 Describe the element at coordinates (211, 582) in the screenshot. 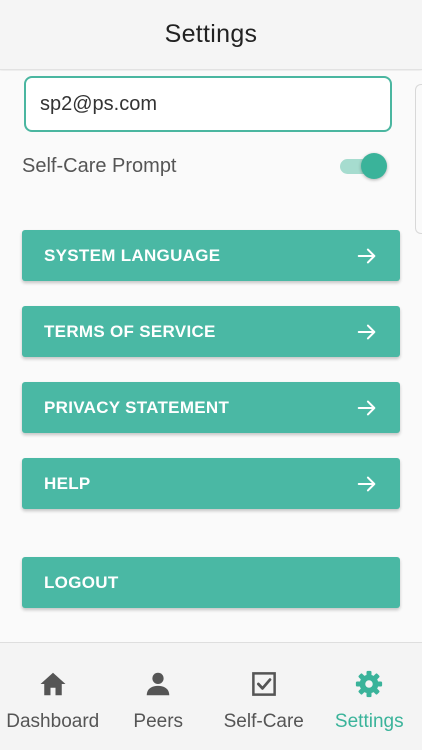

I see `logout-button: LOGOUT` at that location.